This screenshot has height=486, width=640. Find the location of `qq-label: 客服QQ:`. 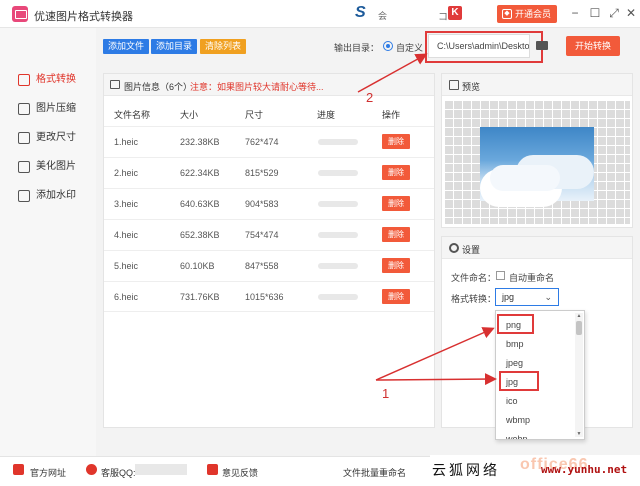

qq-label: 客服QQ: is located at coordinates (118, 472).